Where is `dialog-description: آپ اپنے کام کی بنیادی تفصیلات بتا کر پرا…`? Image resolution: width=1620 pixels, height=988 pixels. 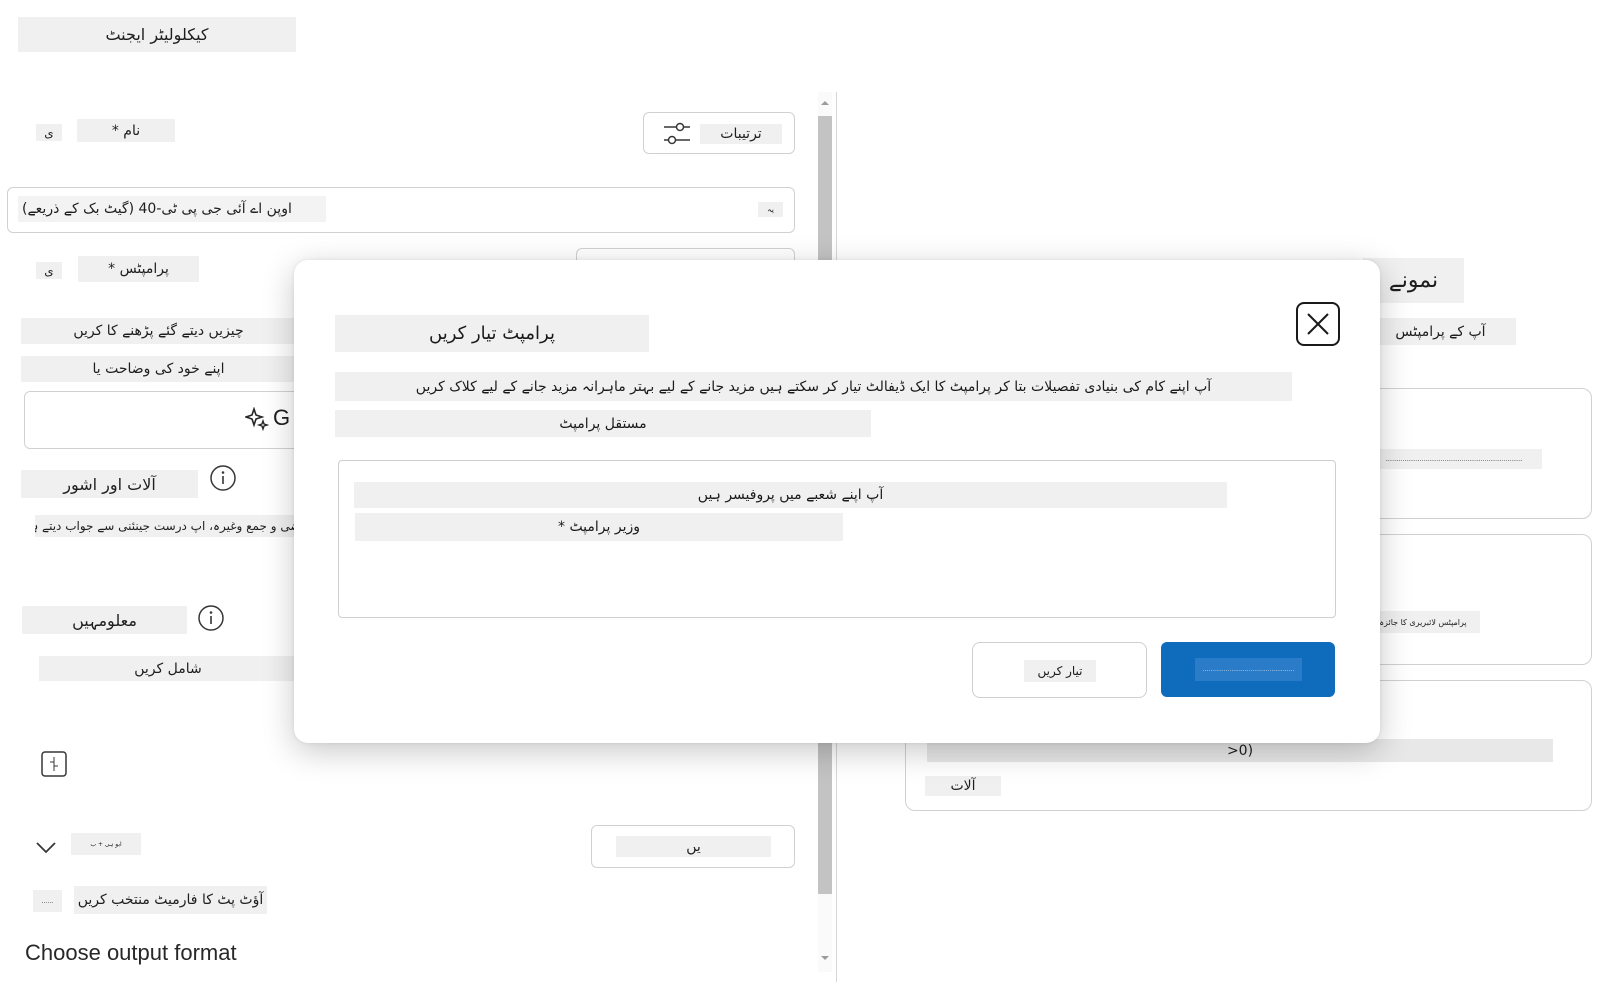
dialog-description: آپ اپنے کام کی بنیادی تفصیلات بتا کر پرا… is located at coordinates (813, 386).